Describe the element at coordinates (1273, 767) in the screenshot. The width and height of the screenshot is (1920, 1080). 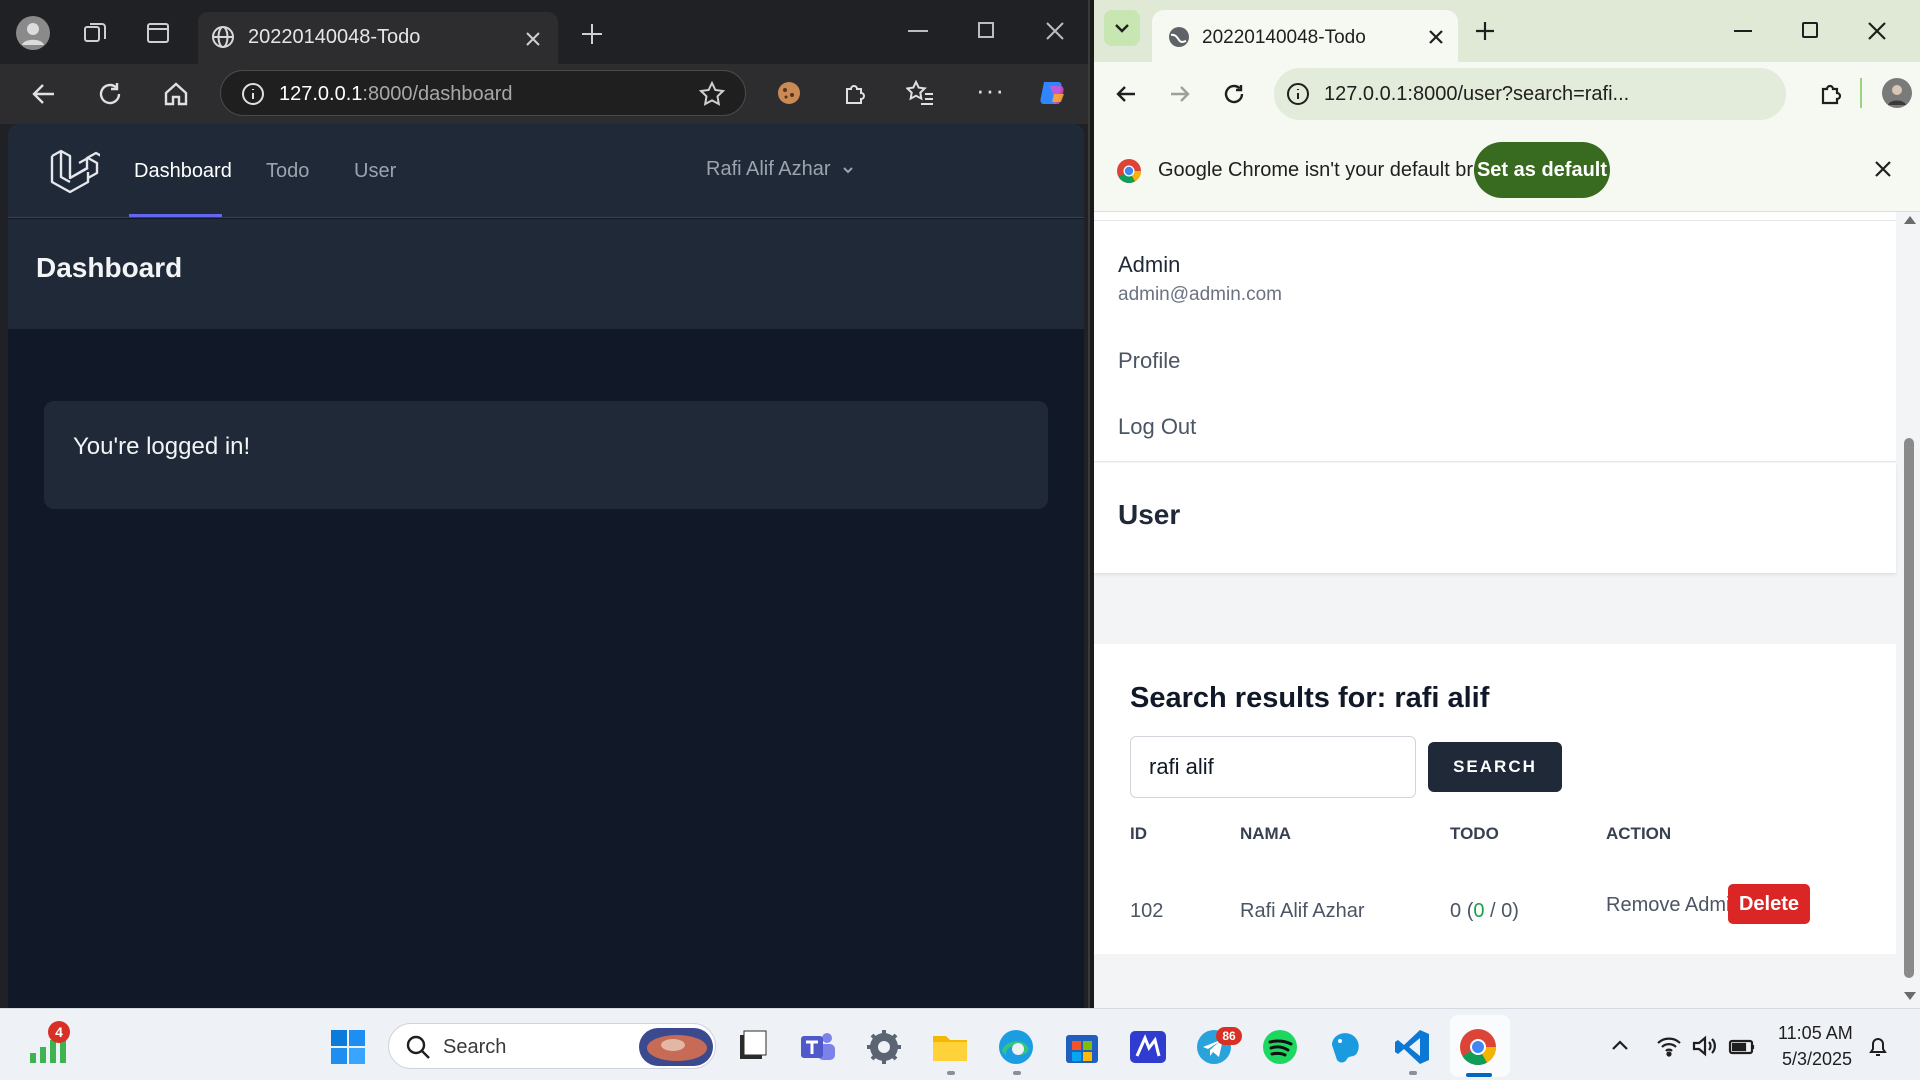
I see `search-input: rafi alif` at that location.